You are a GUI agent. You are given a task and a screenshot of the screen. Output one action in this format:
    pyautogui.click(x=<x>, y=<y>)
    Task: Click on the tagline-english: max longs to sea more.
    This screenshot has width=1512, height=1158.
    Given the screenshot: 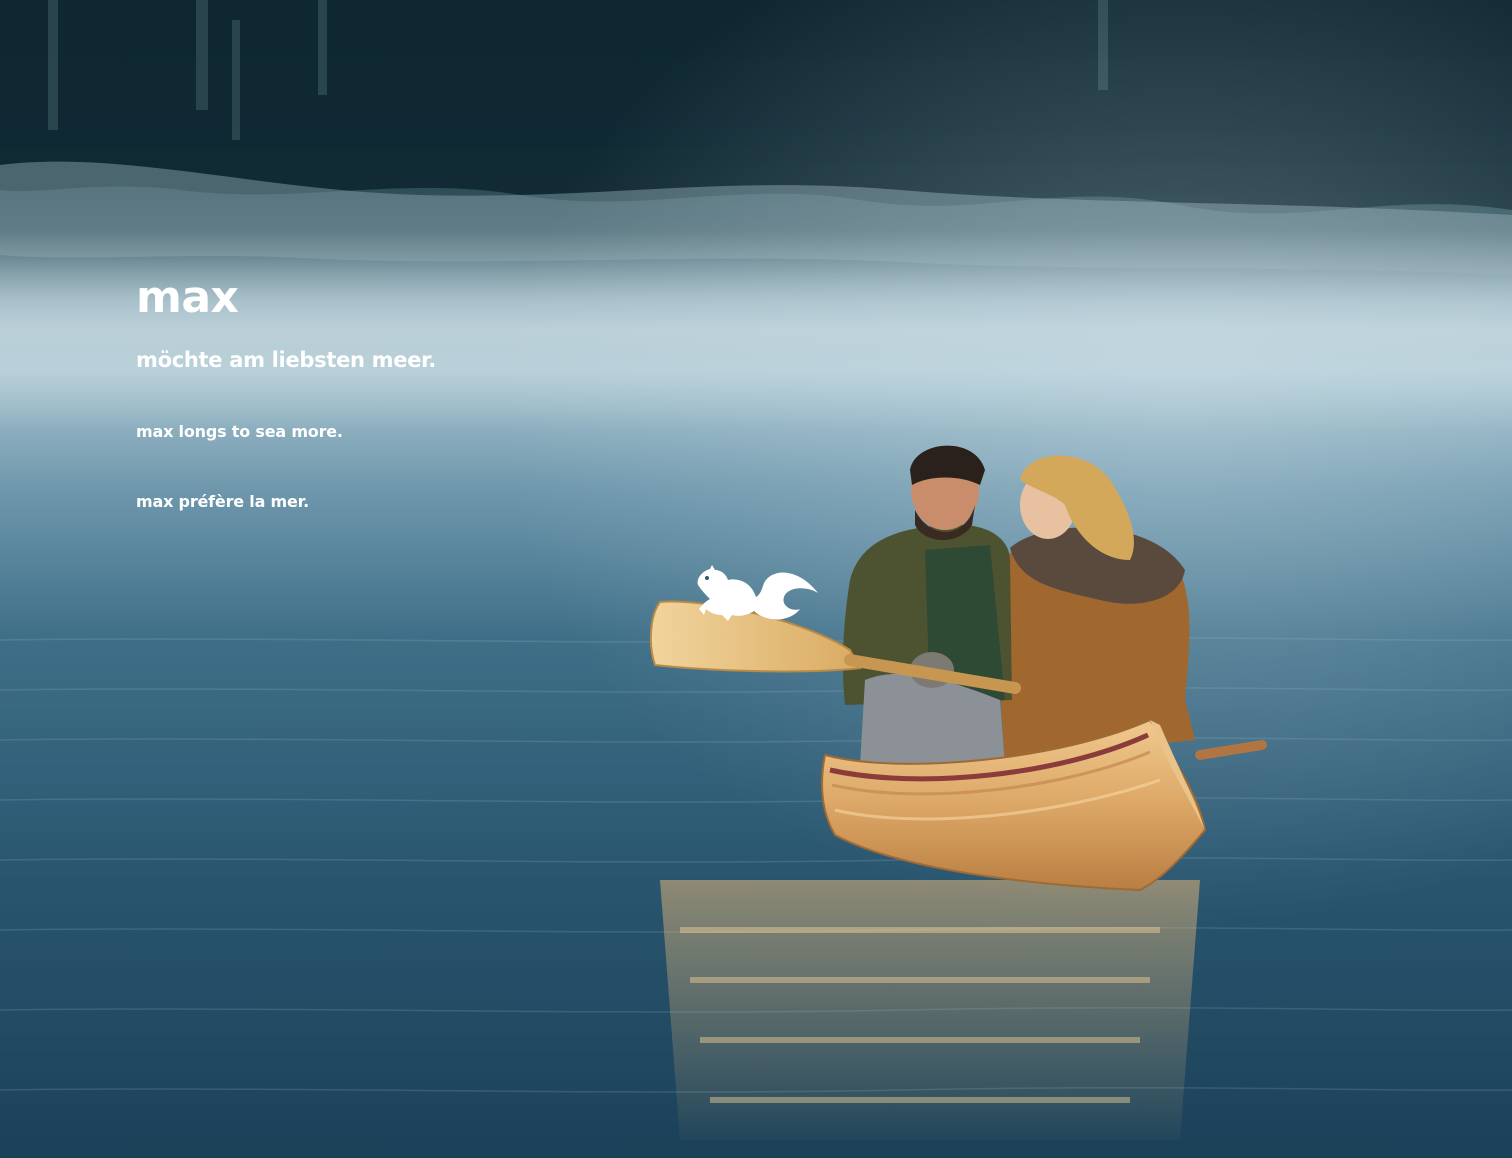 What is the action you would take?
    pyautogui.click(x=239, y=431)
    